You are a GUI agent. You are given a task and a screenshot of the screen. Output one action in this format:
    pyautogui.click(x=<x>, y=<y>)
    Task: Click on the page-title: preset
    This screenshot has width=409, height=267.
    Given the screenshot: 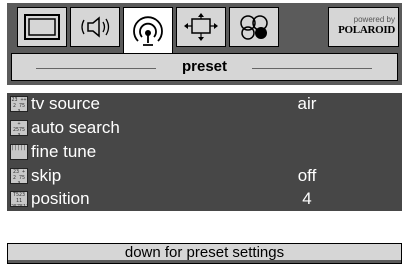 What is the action you would take?
    pyautogui.click(x=204, y=66)
    